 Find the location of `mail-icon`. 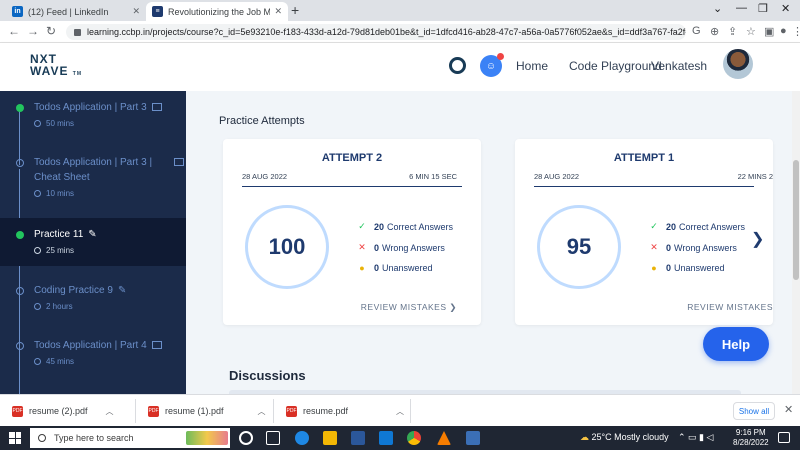

mail-icon is located at coordinates (386, 438).